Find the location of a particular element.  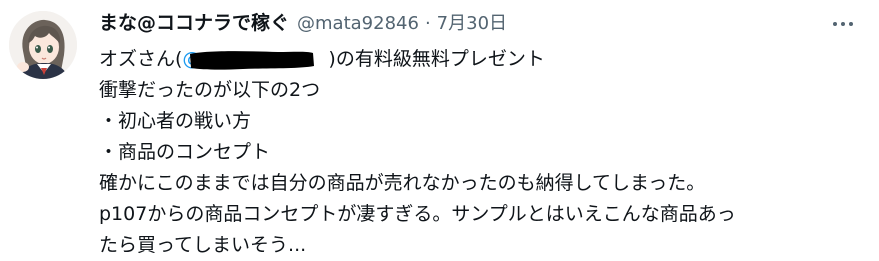

tweet-date: 7月30日 is located at coordinates (472, 22).